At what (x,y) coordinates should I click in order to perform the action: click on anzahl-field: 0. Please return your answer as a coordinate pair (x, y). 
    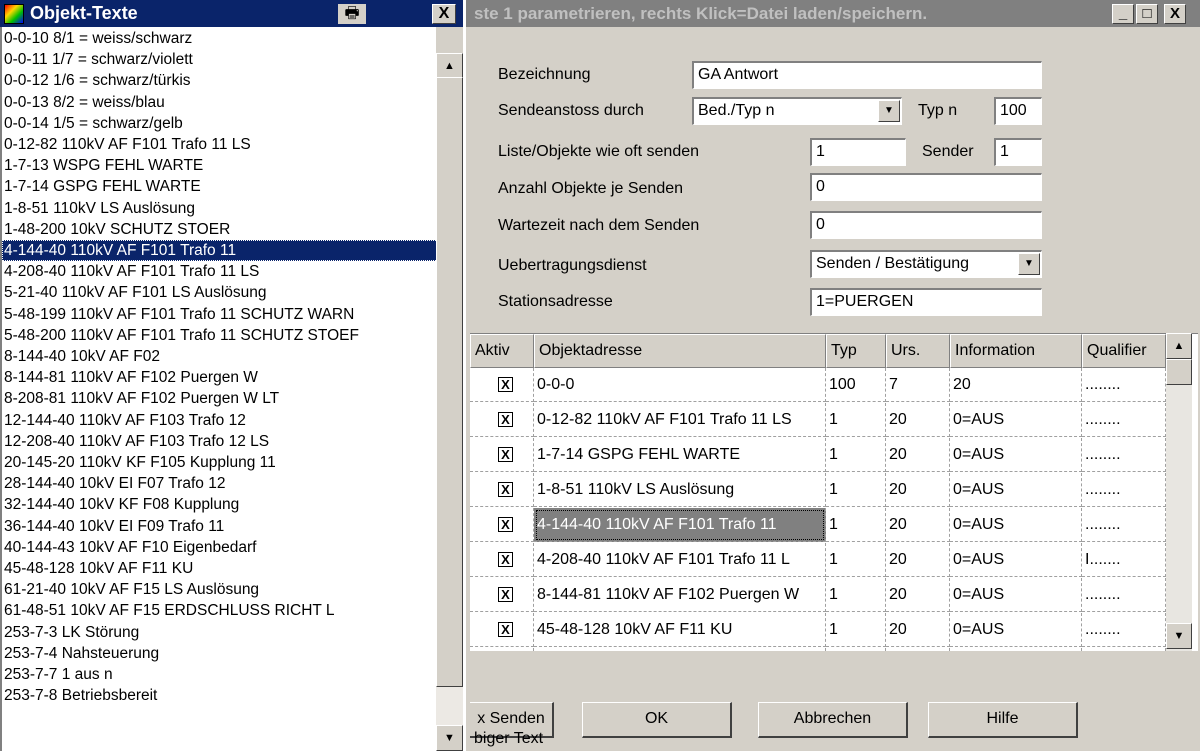
    Looking at the image, I should click on (926, 187).